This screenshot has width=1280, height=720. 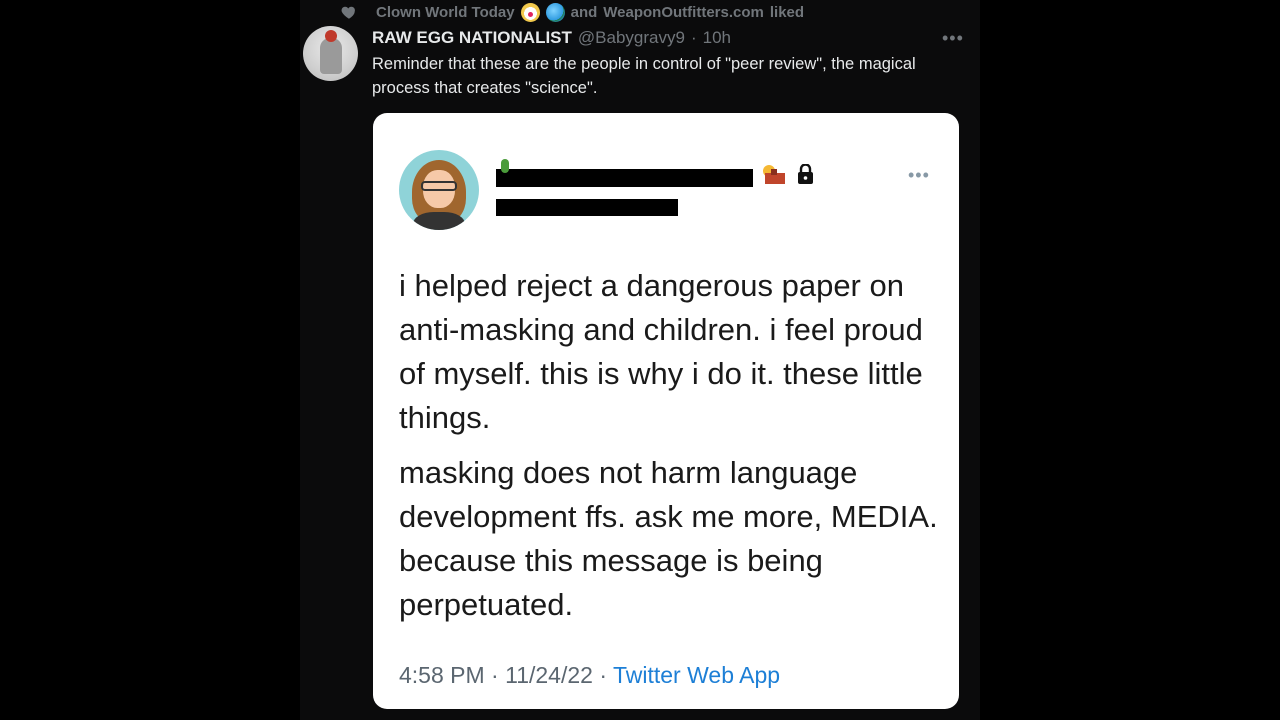 What do you see at coordinates (696, 675) in the screenshot?
I see `quoted-app: Twitter Web App` at bounding box center [696, 675].